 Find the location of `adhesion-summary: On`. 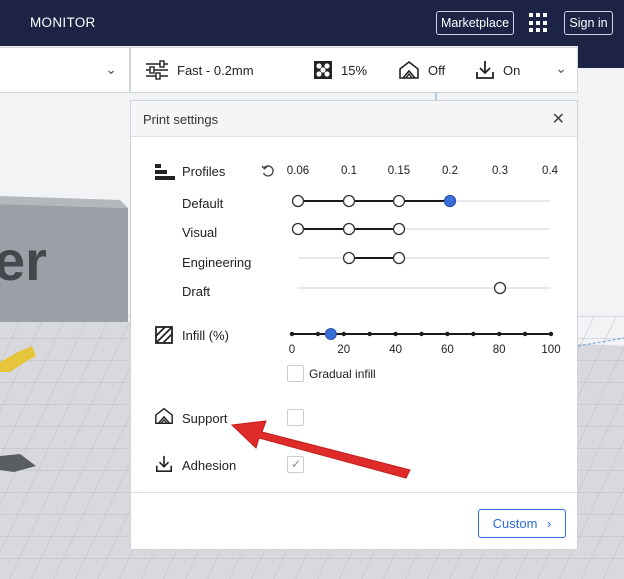

adhesion-summary: On is located at coordinates (497, 70).